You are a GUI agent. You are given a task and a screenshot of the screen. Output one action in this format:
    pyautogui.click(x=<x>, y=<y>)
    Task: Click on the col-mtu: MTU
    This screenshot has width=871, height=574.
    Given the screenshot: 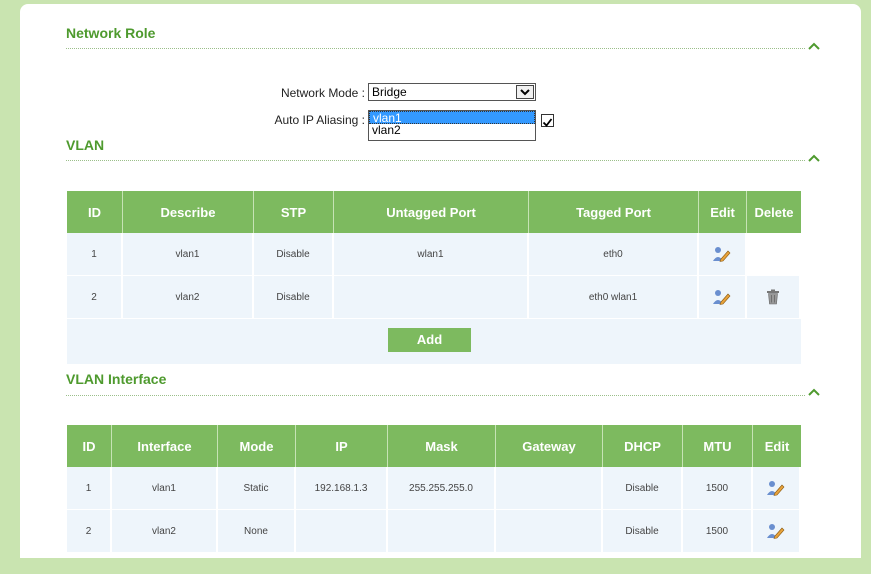 What is the action you would take?
    pyautogui.click(x=718, y=446)
    